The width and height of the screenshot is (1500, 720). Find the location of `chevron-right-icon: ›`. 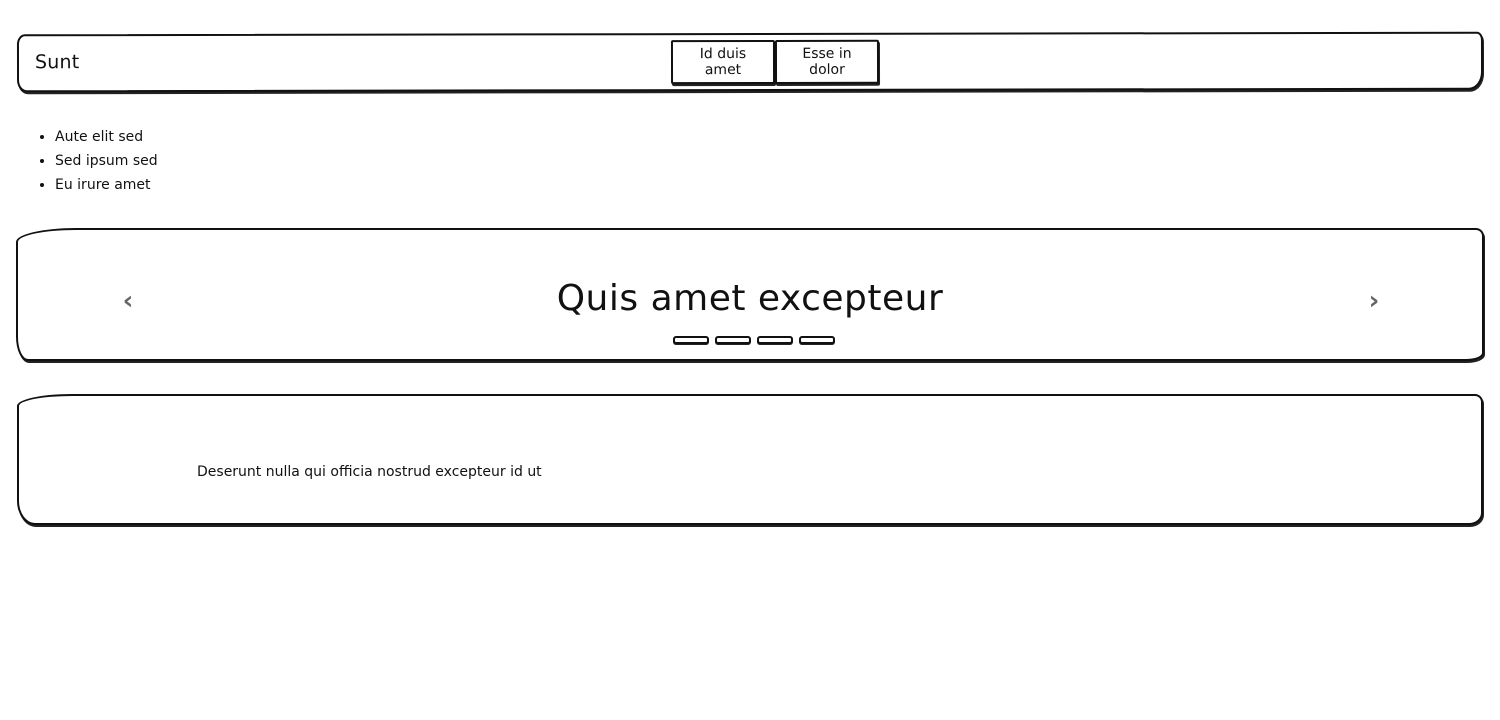

chevron-right-icon: › is located at coordinates (1374, 301).